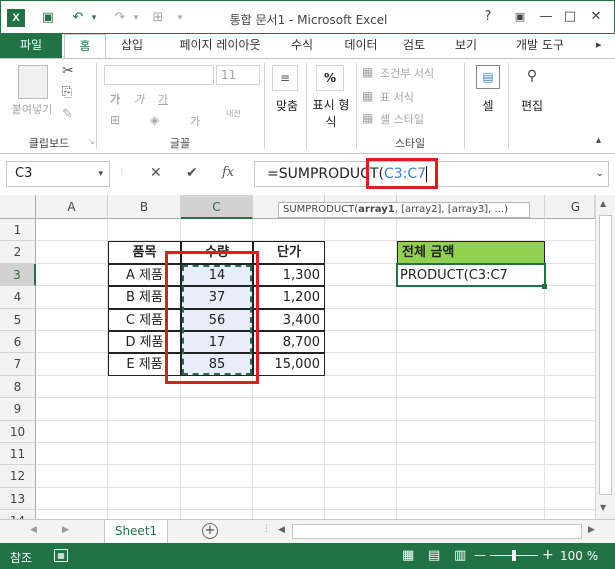 Image resolution: width=615 pixels, height=569 pixels. What do you see at coordinates (266, 529) in the screenshot?
I see `tab-split-grip-icon: ⋮` at bounding box center [266, 529].